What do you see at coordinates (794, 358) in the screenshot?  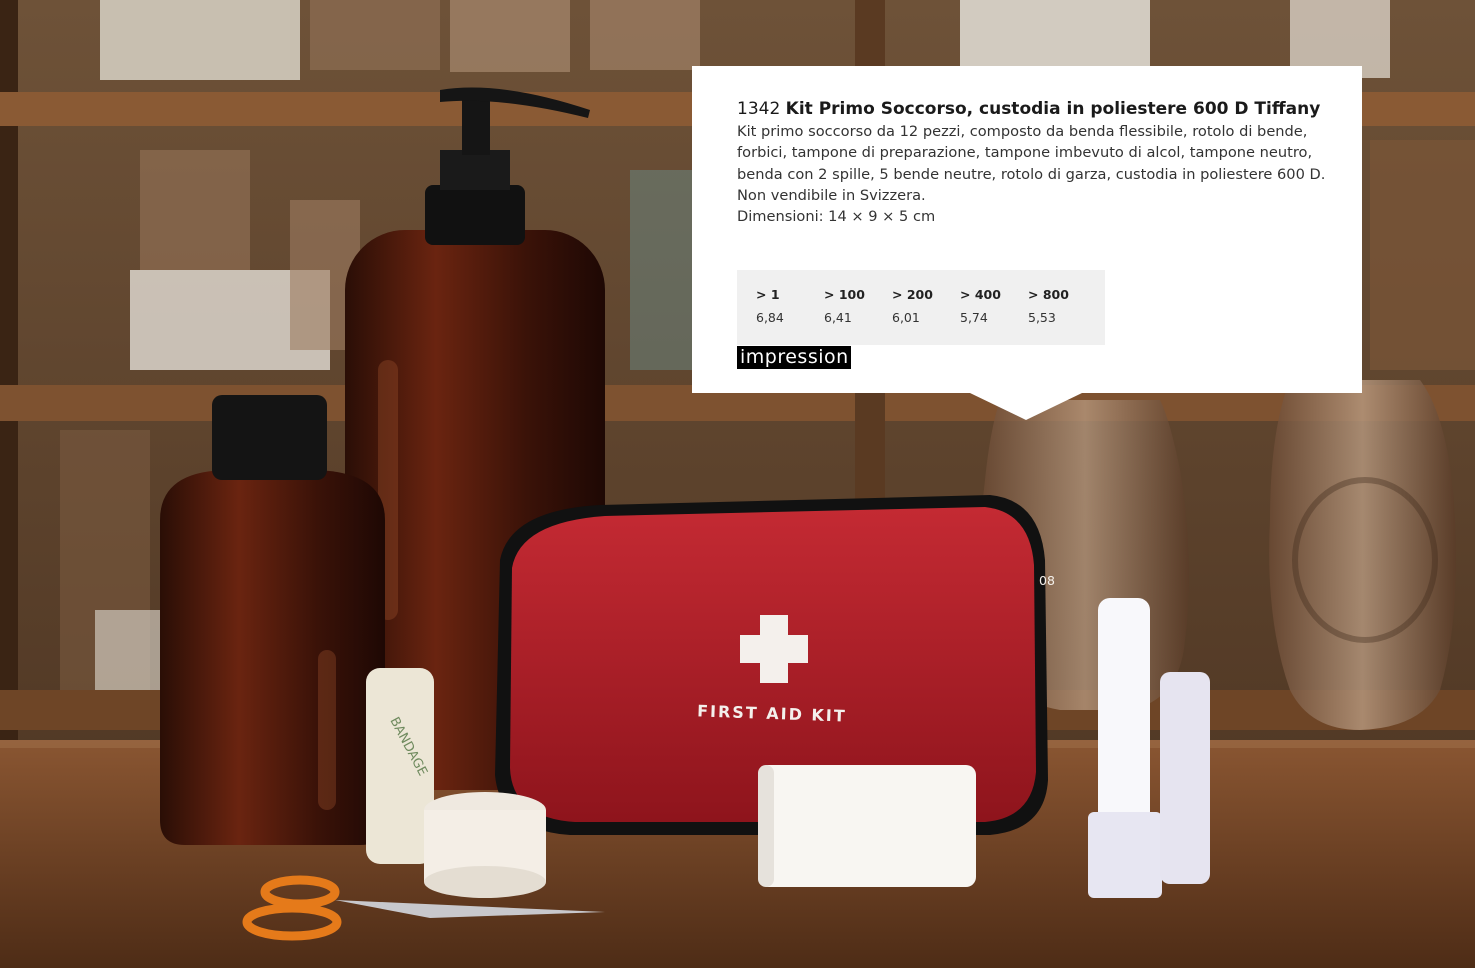 I see `brand-logo: impression` at bounding box center [794, 358].